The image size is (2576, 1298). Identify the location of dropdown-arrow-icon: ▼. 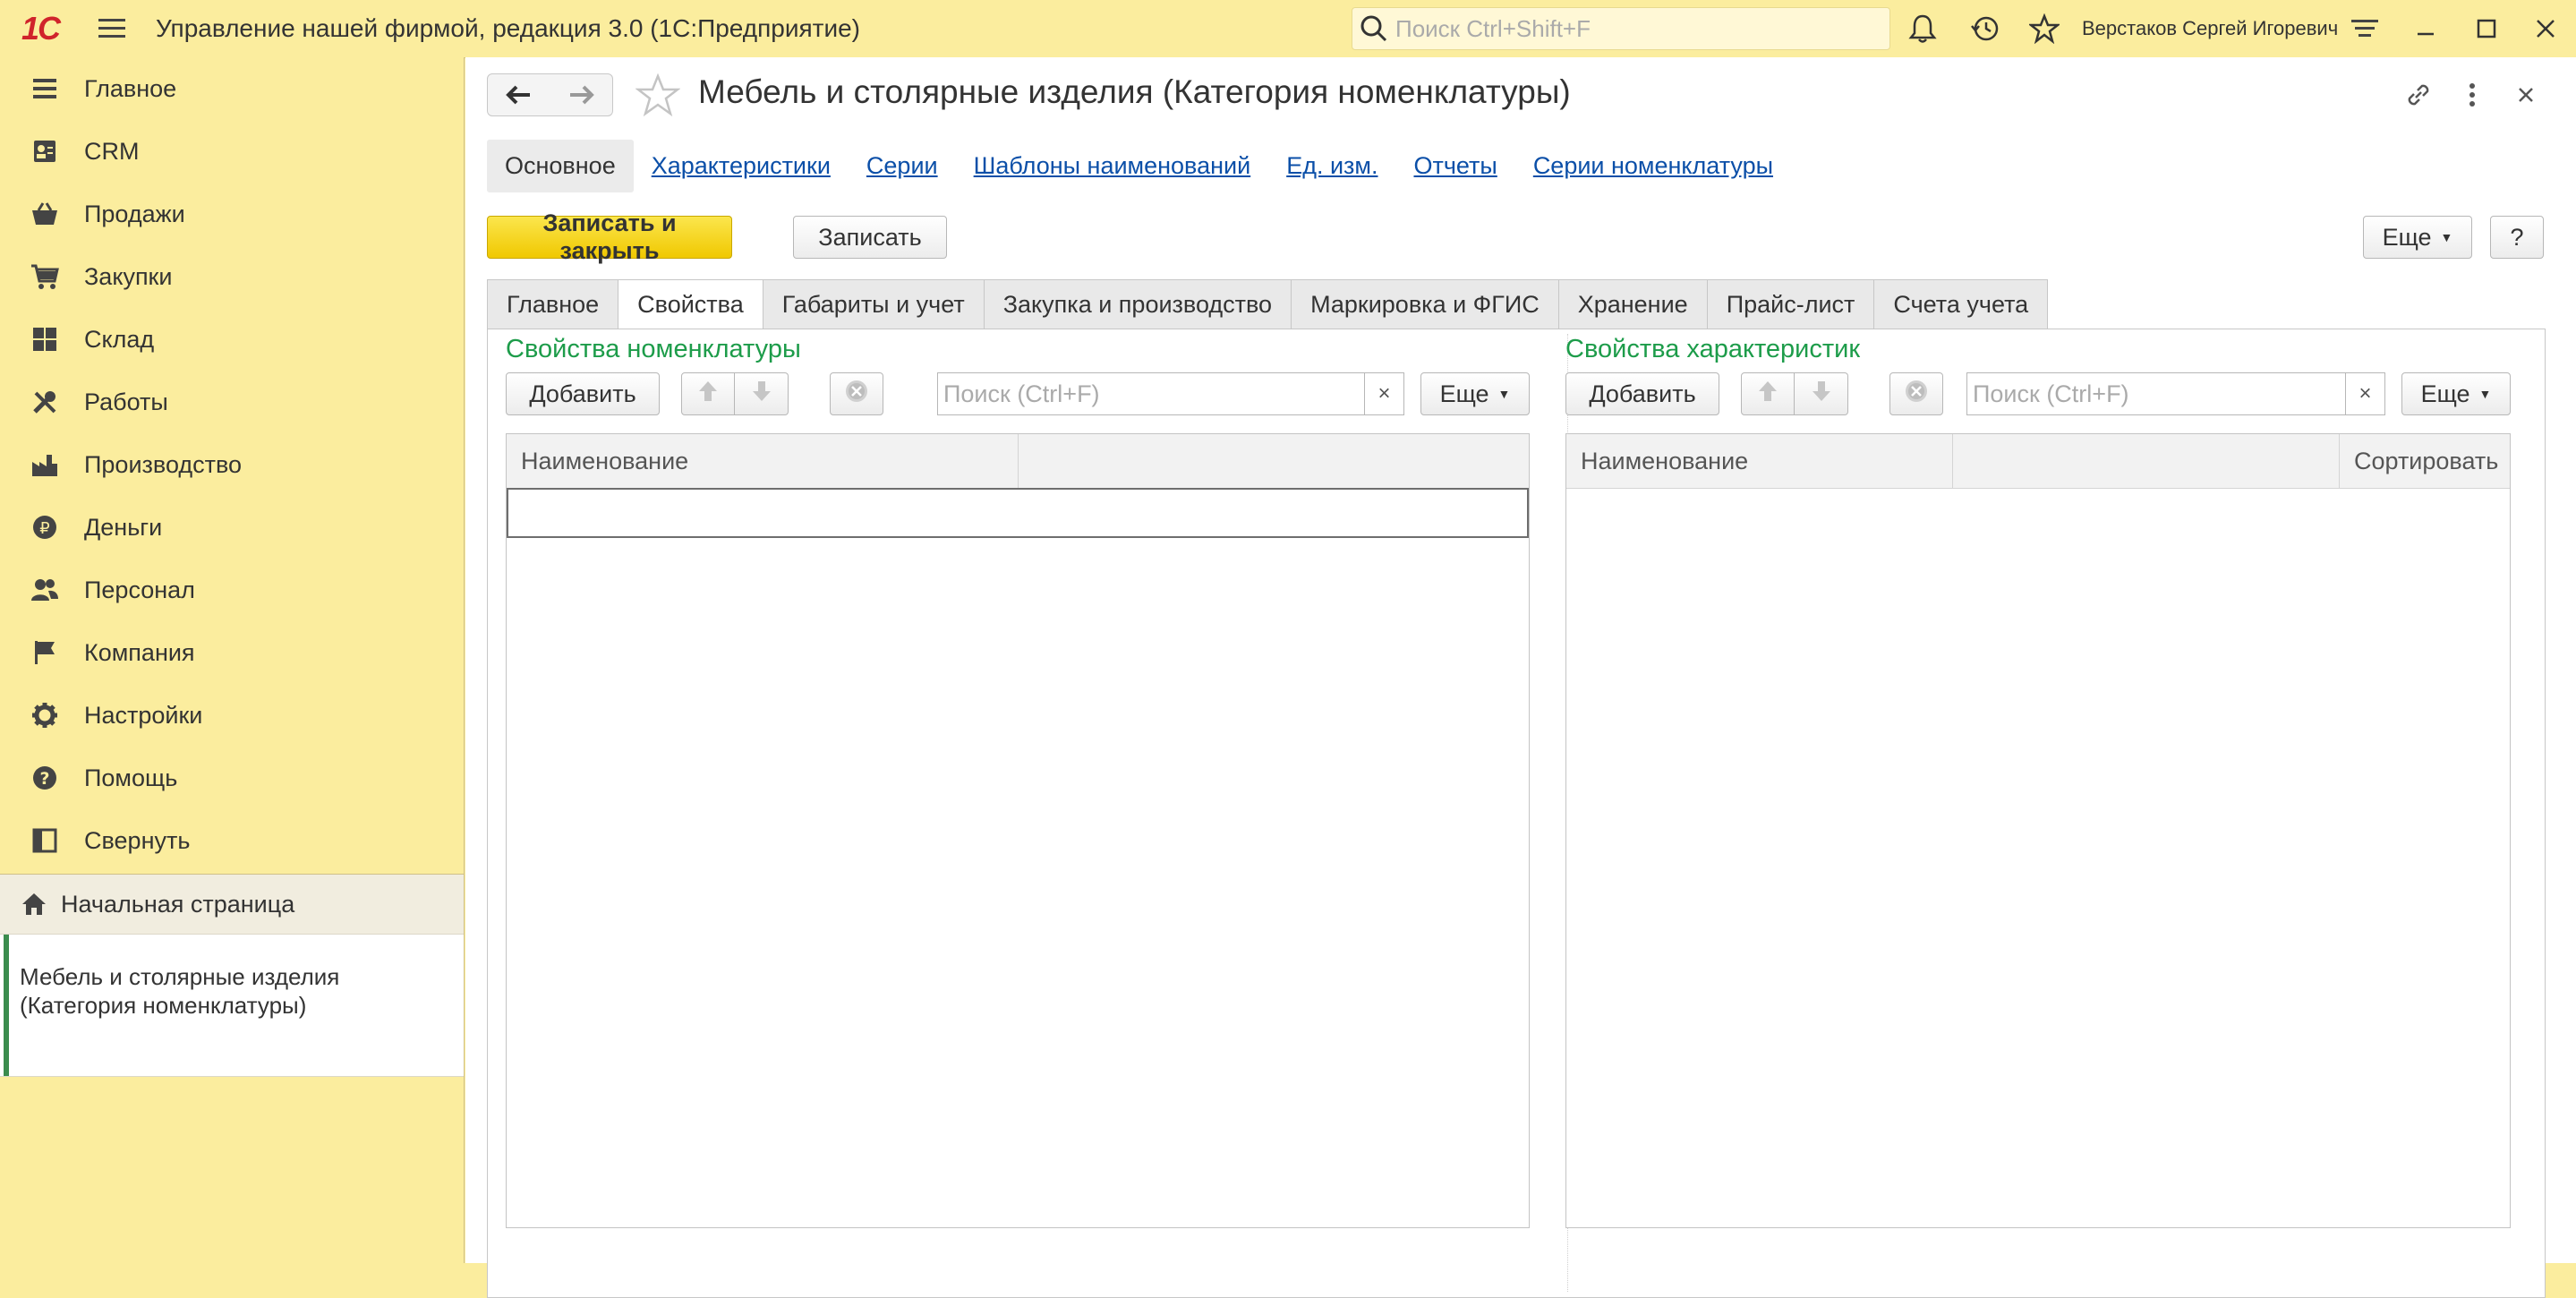
(1504, 394).